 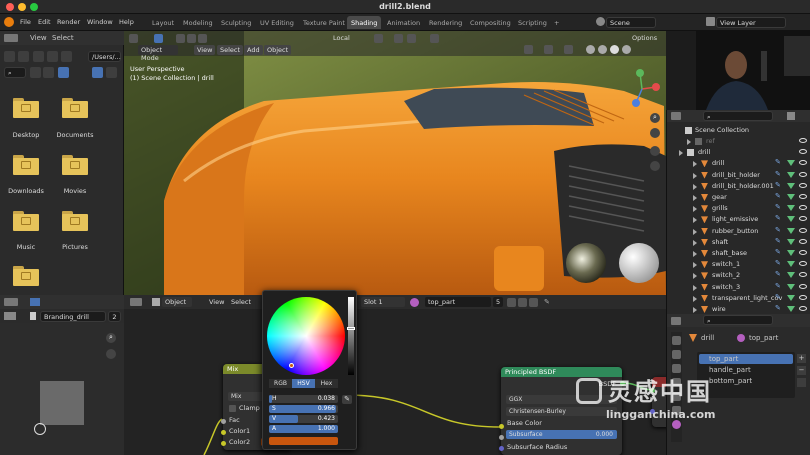 What do you see at coordinates (9, 56) in the screenshot?
I see `back-icon` at bounding box center [9, 56].